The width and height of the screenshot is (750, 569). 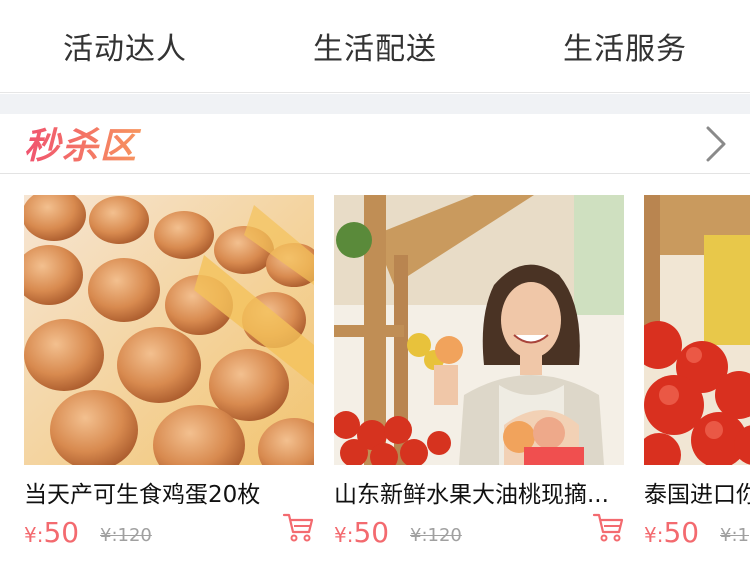 I want to click on product-card: 泰国进口你 ¥:50 ¥:1, so click(x=697, y=382).